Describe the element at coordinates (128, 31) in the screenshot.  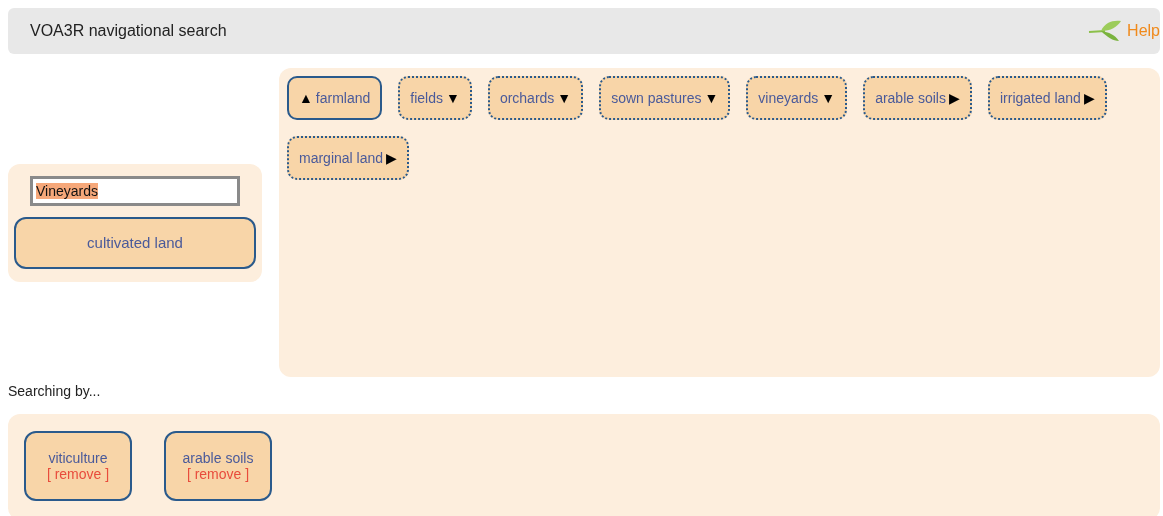
I see `page-title: VOA3R navigational search` at that location.